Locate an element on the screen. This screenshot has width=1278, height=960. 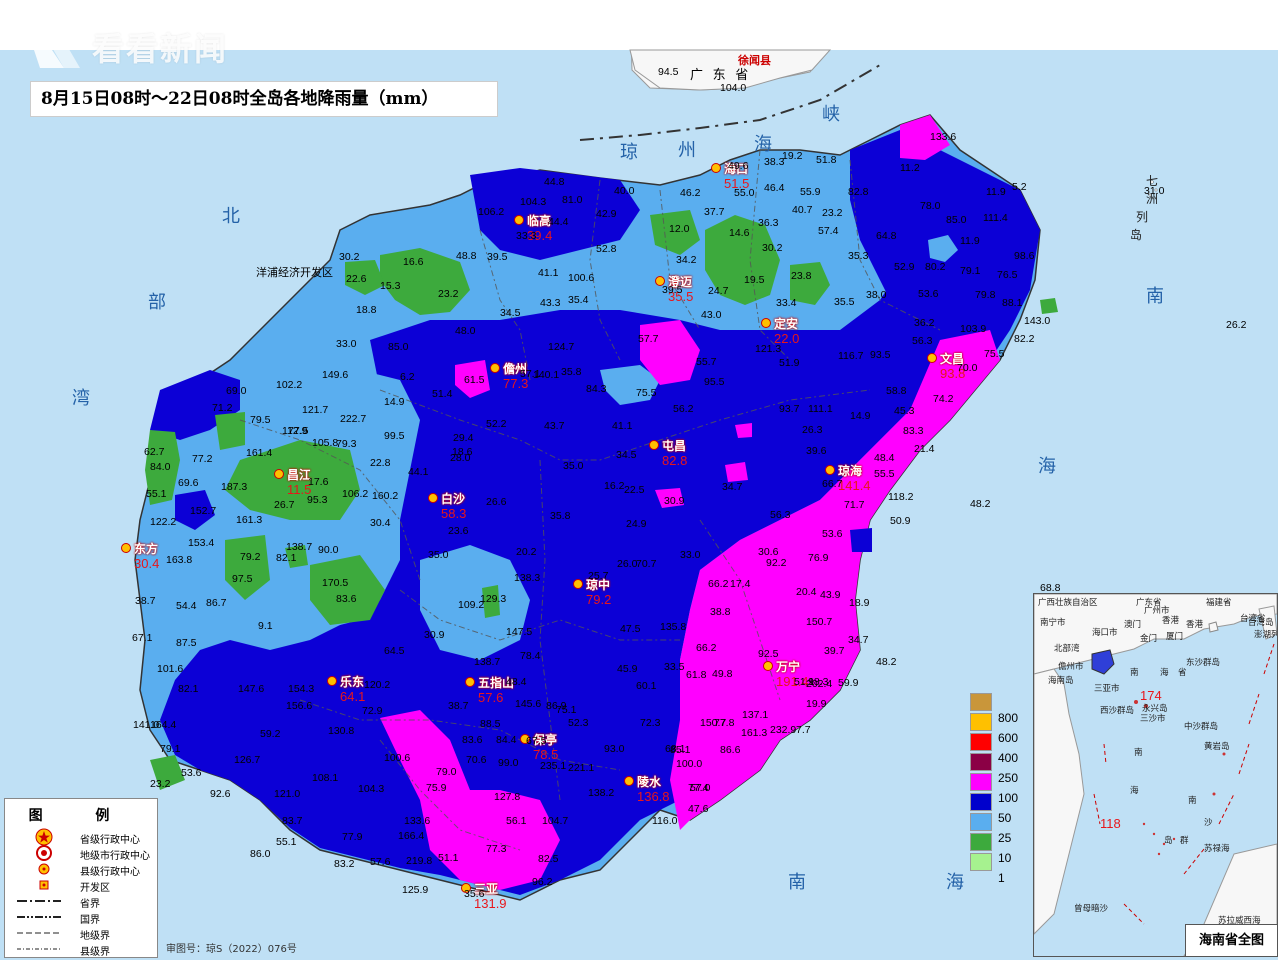
rainfall-station-value: 26.6 is located at coordinates (496, 502).